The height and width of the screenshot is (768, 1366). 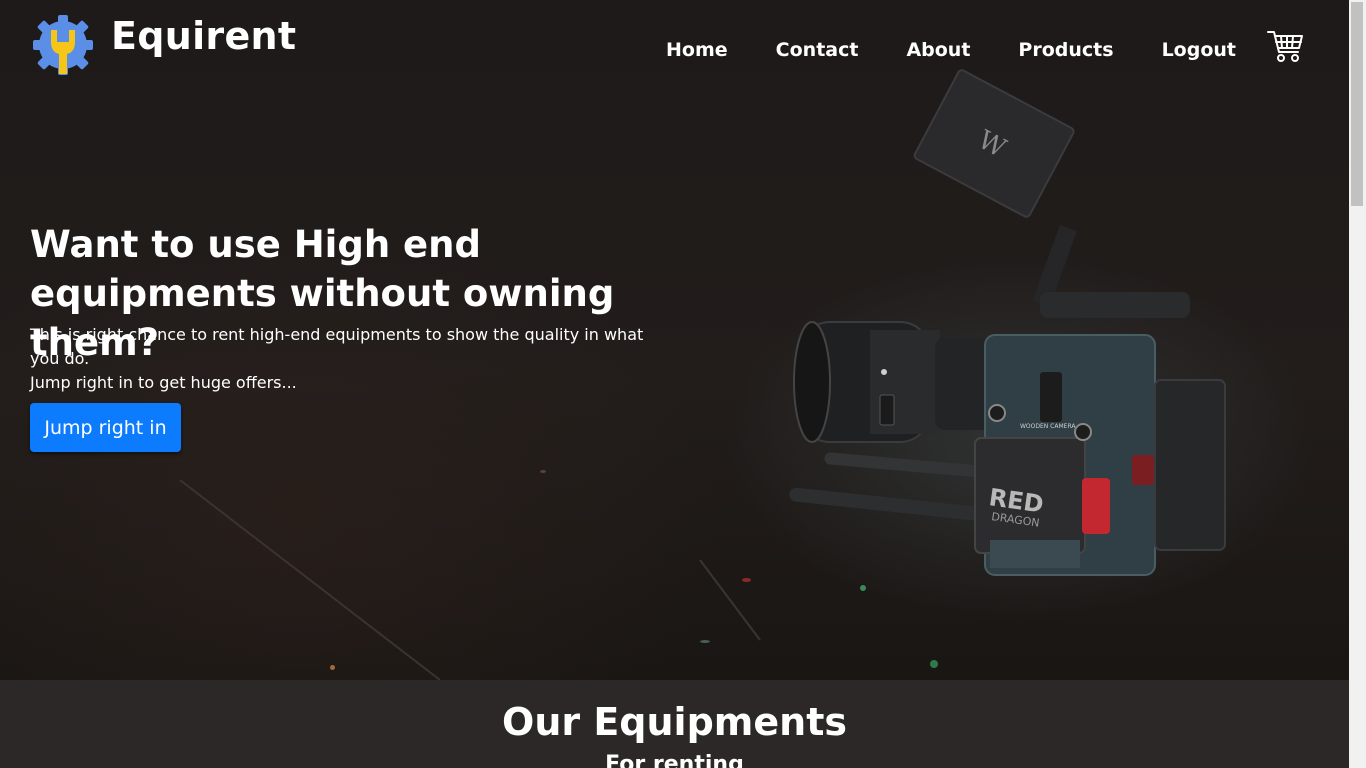 I want to click on equipments-subtitle: For renting, so click(x=674, y=760).